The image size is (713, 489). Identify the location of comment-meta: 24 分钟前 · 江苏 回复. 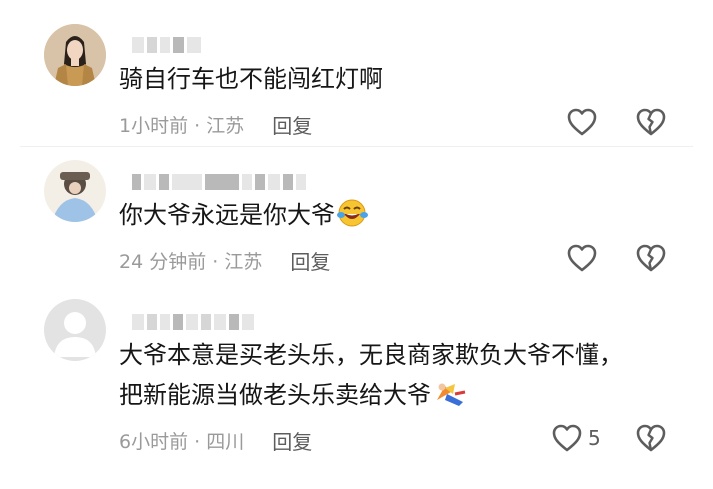
(224, 260).